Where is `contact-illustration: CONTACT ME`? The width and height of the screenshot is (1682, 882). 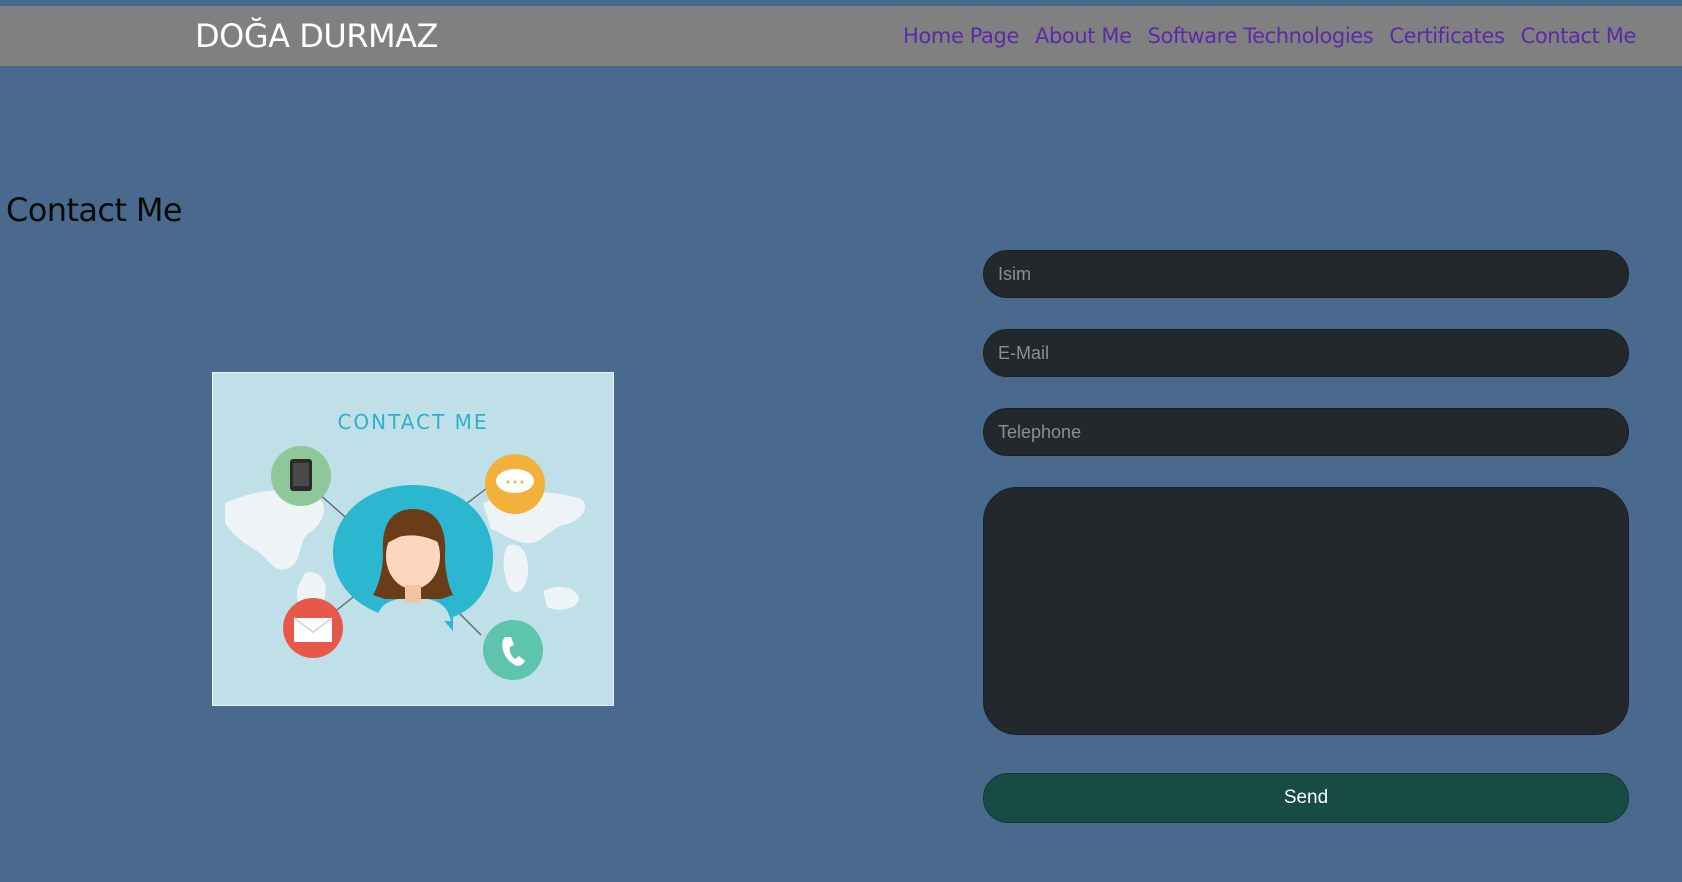 contact-illustration: CONTACT ME is located at coordinates (413, 539).